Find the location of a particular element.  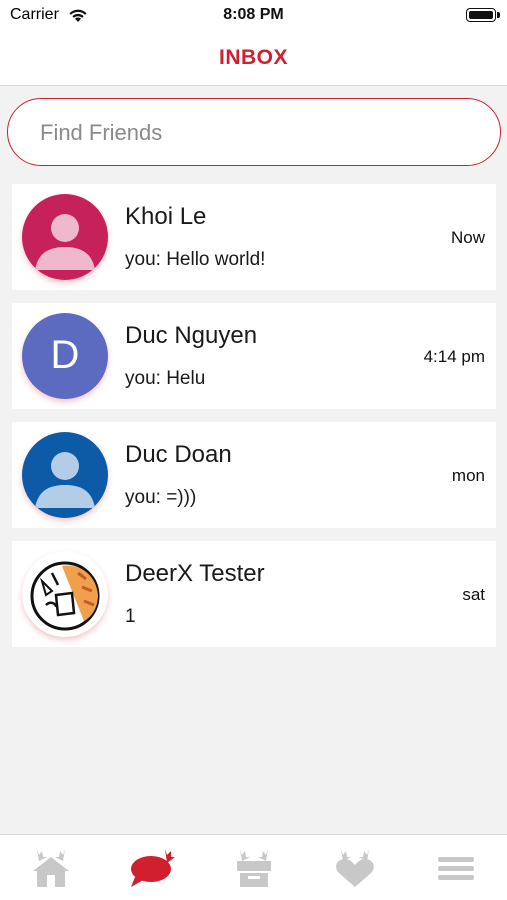

tab-bar is located at coordinates (253, 867).